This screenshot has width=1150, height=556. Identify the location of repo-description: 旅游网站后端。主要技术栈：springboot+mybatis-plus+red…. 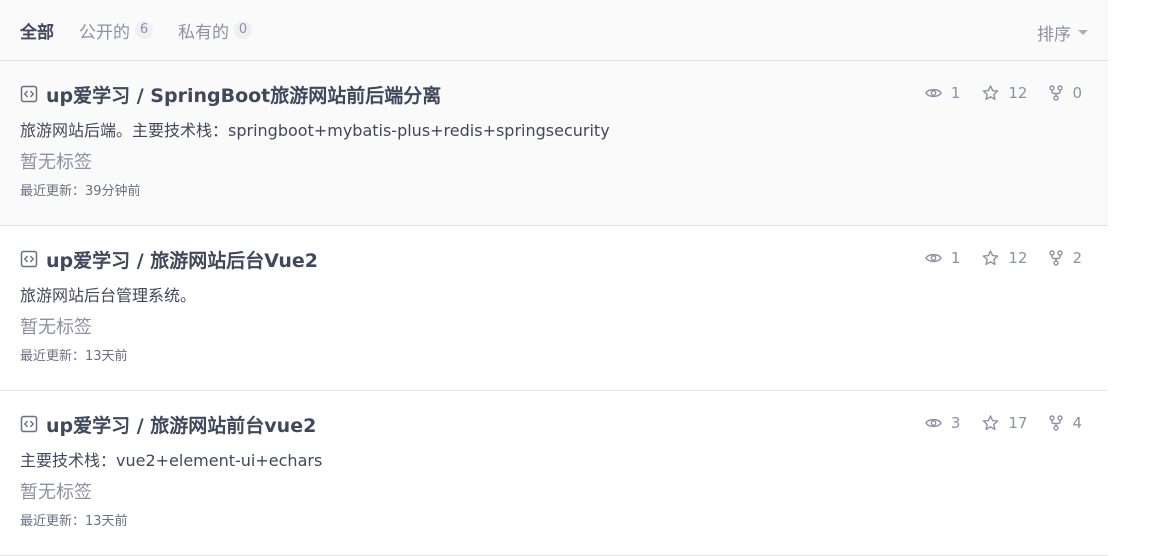
(315, 130).